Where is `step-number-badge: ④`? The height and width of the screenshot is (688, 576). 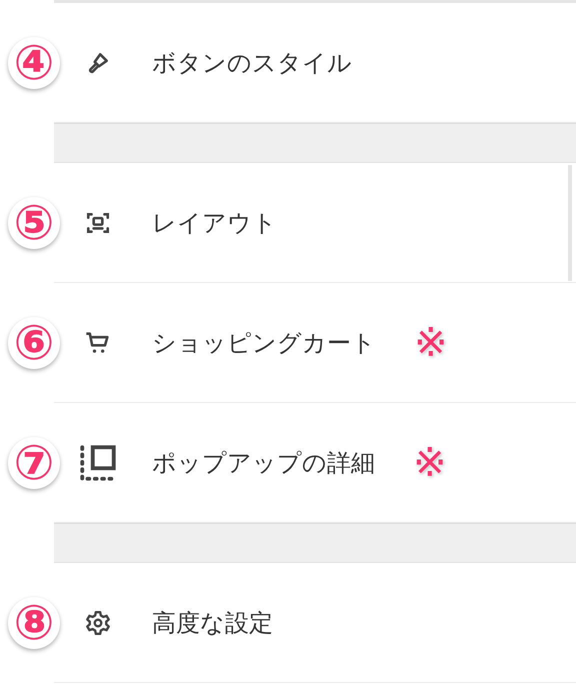
step-number-badge: ④ is located at coordinates (34, 63).